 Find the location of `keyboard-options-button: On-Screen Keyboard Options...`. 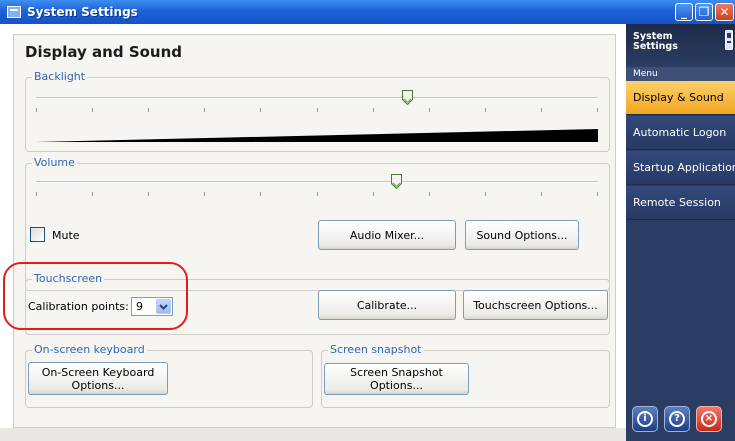

keyboard-options-button: On-Screen Keyboard Options... is located at coordinates (98, 378).